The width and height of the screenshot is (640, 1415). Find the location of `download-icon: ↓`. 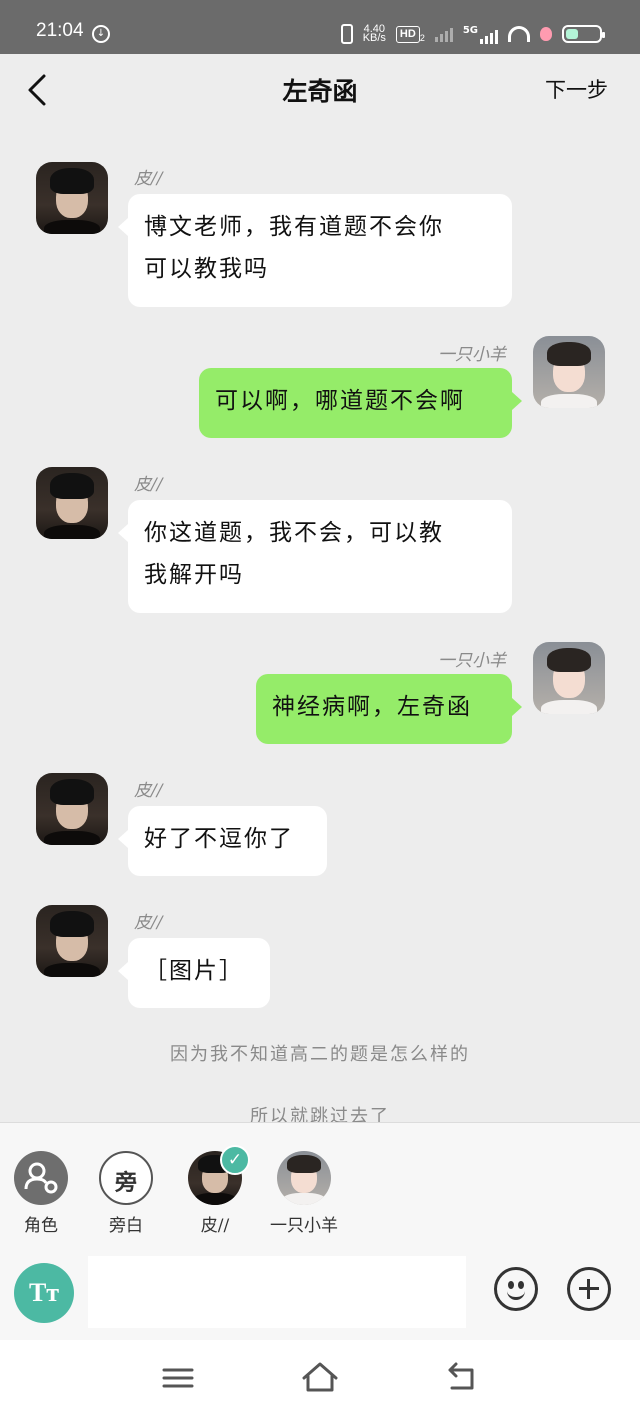

download-icon: ↓ is located at coordinates (101, 34).